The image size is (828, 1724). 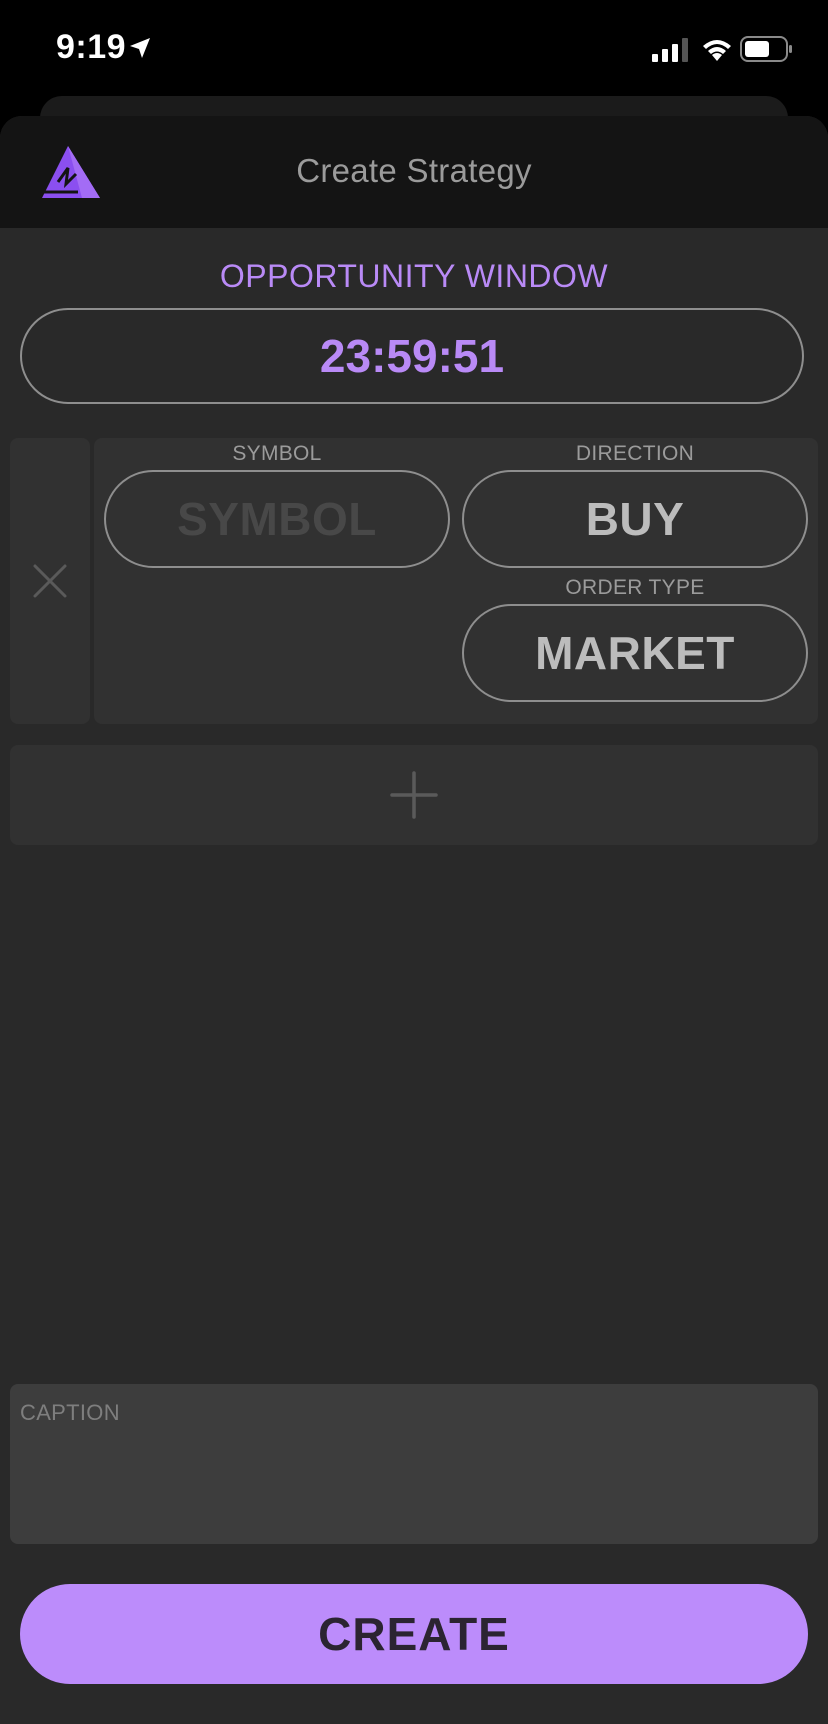 I want to click on plus-icon, so click(x=414, y=795).